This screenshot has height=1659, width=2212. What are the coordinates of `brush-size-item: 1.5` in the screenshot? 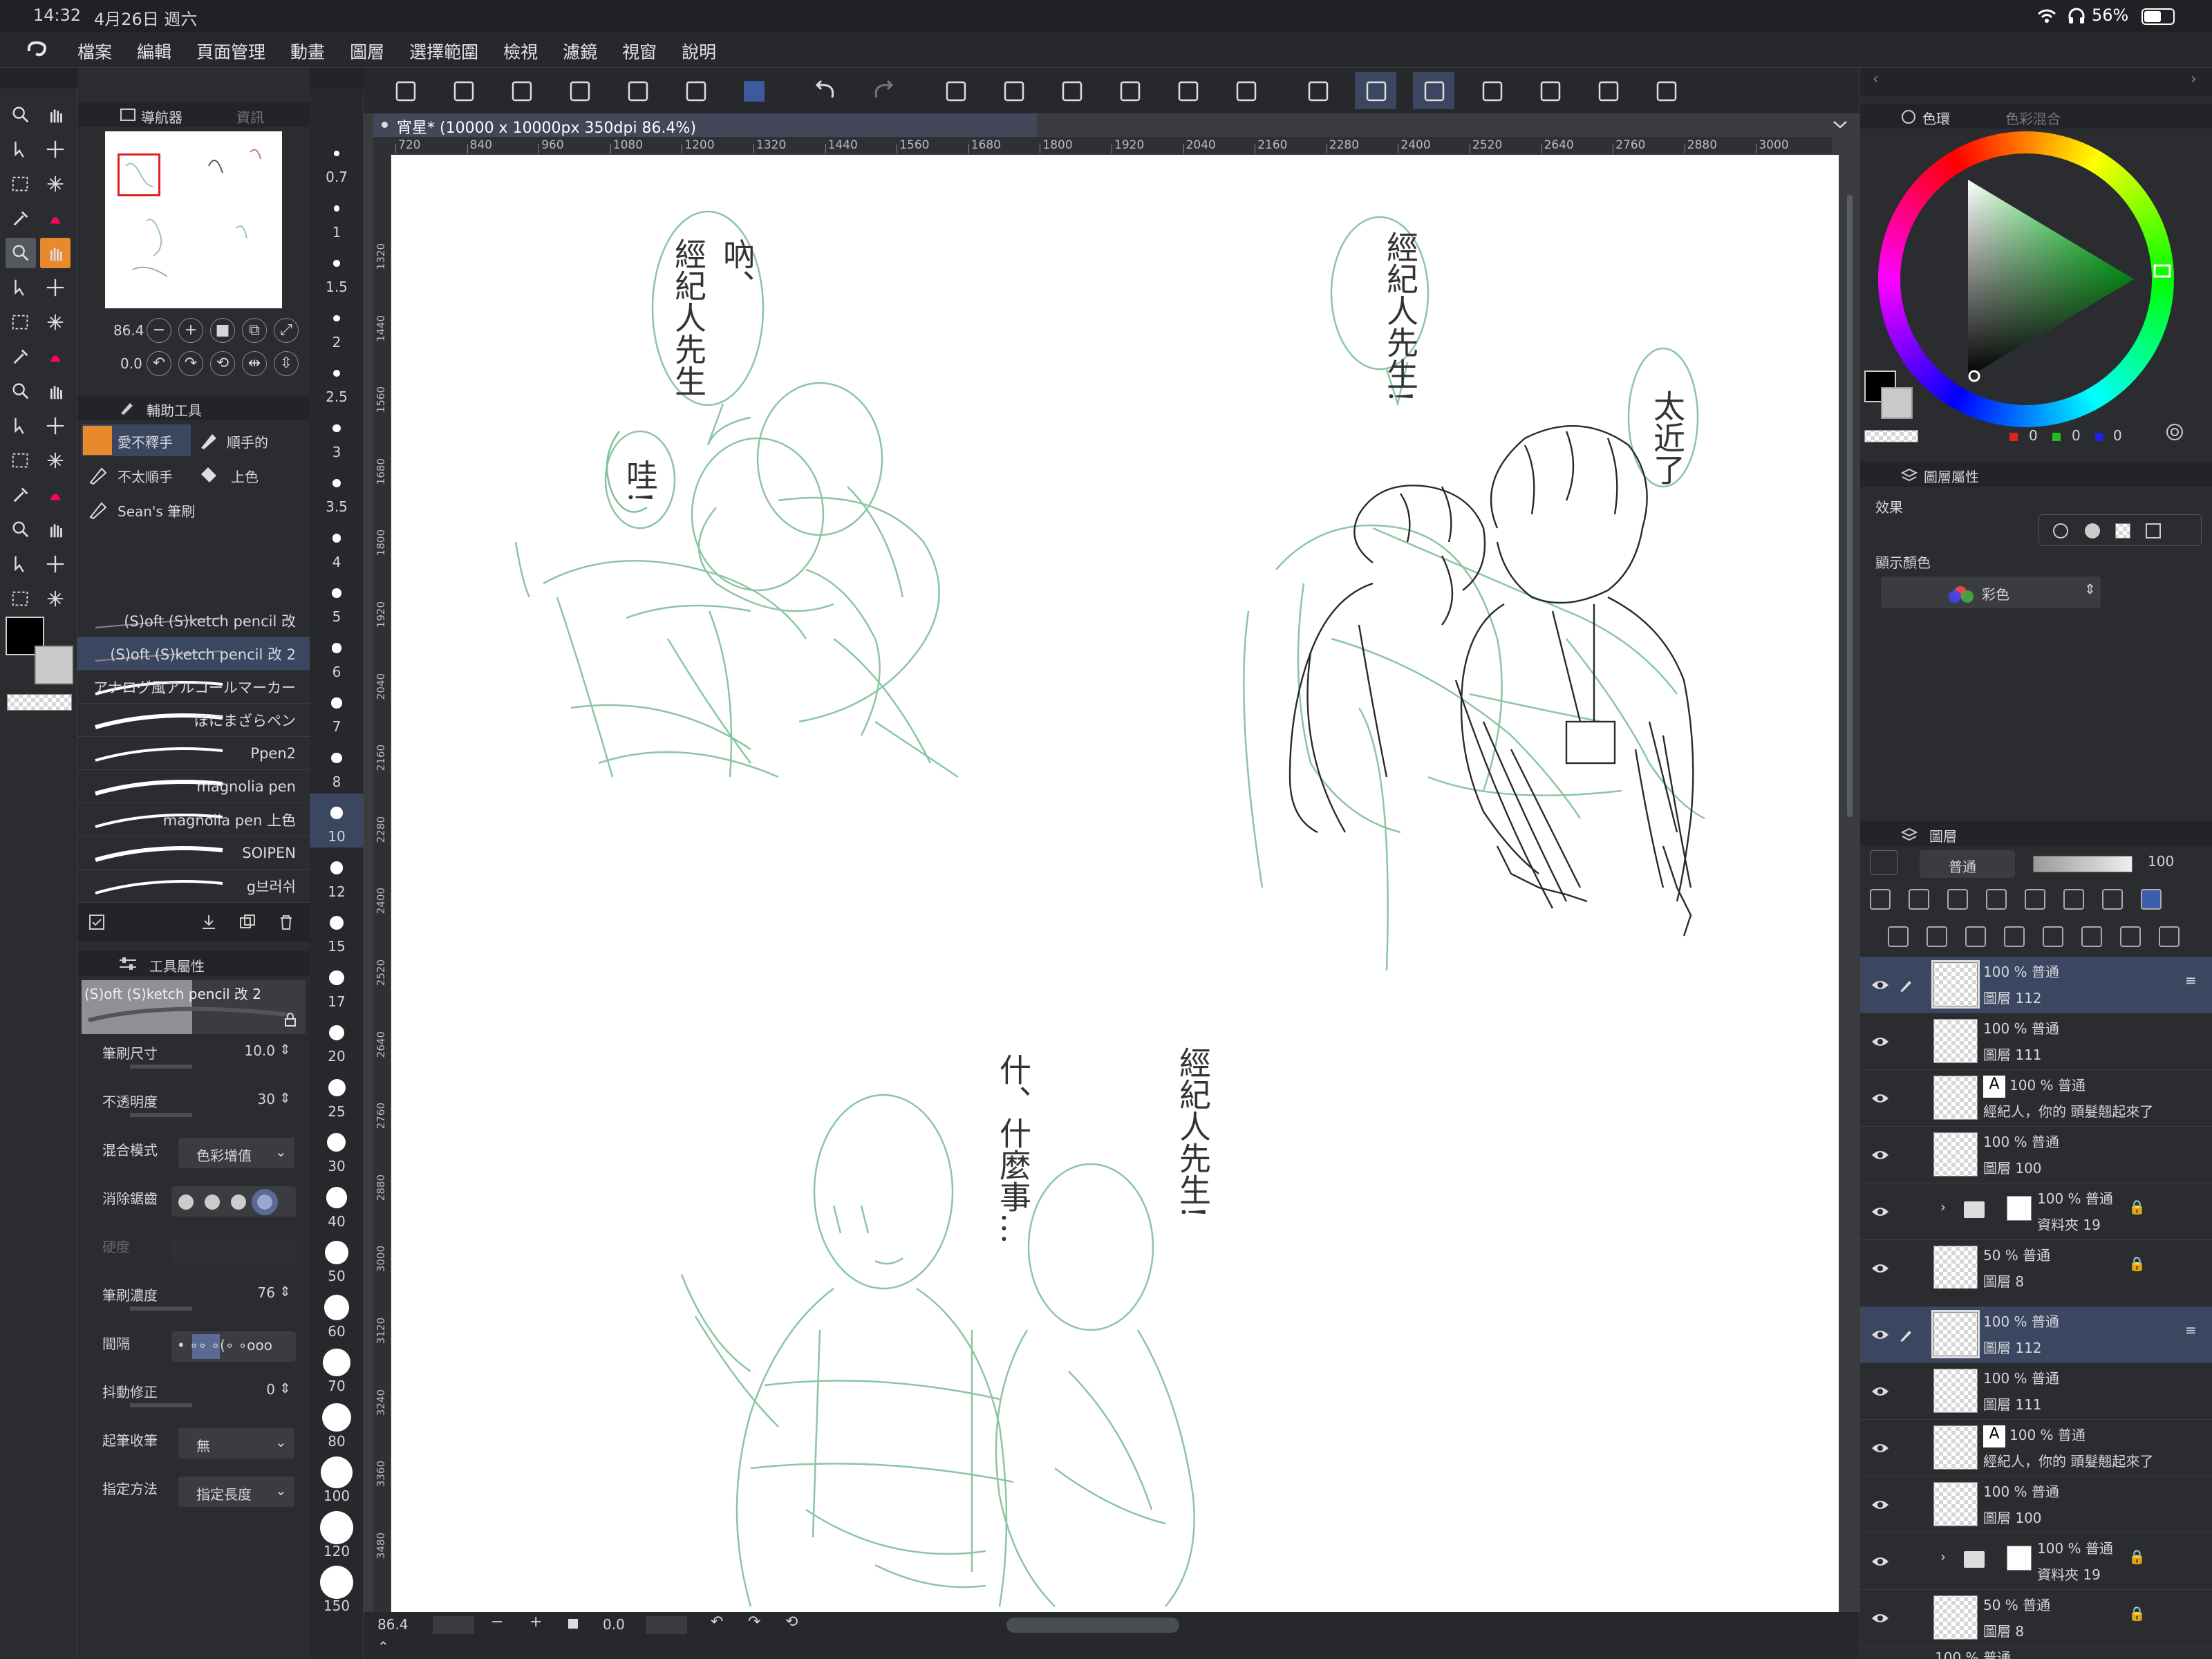 It's located at (337, 271).